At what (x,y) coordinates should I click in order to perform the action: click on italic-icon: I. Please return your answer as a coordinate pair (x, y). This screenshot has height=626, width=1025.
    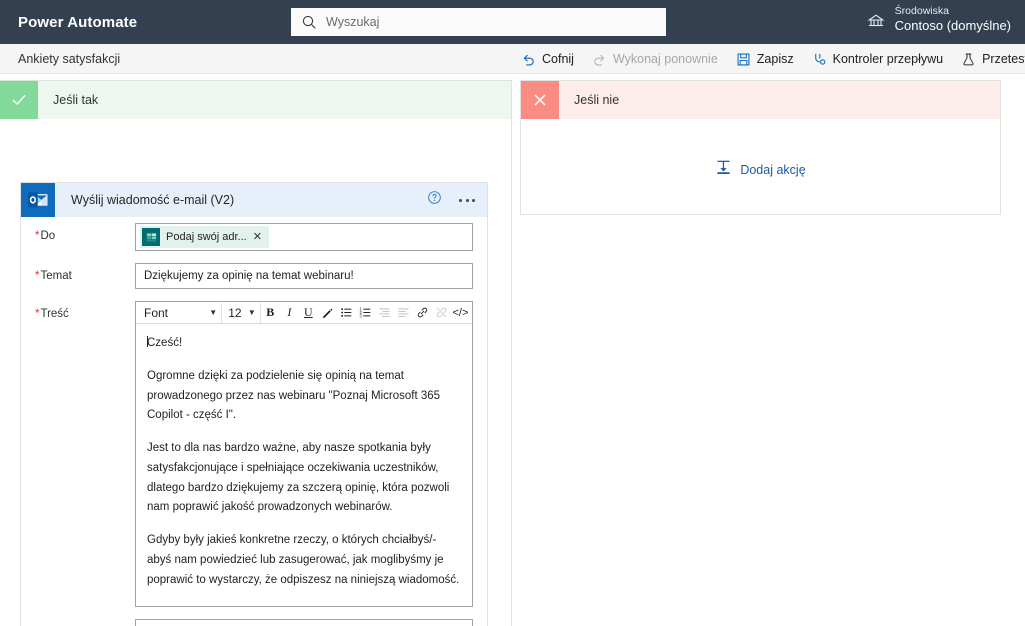
    Looking at the image, I should click on (289, 313).